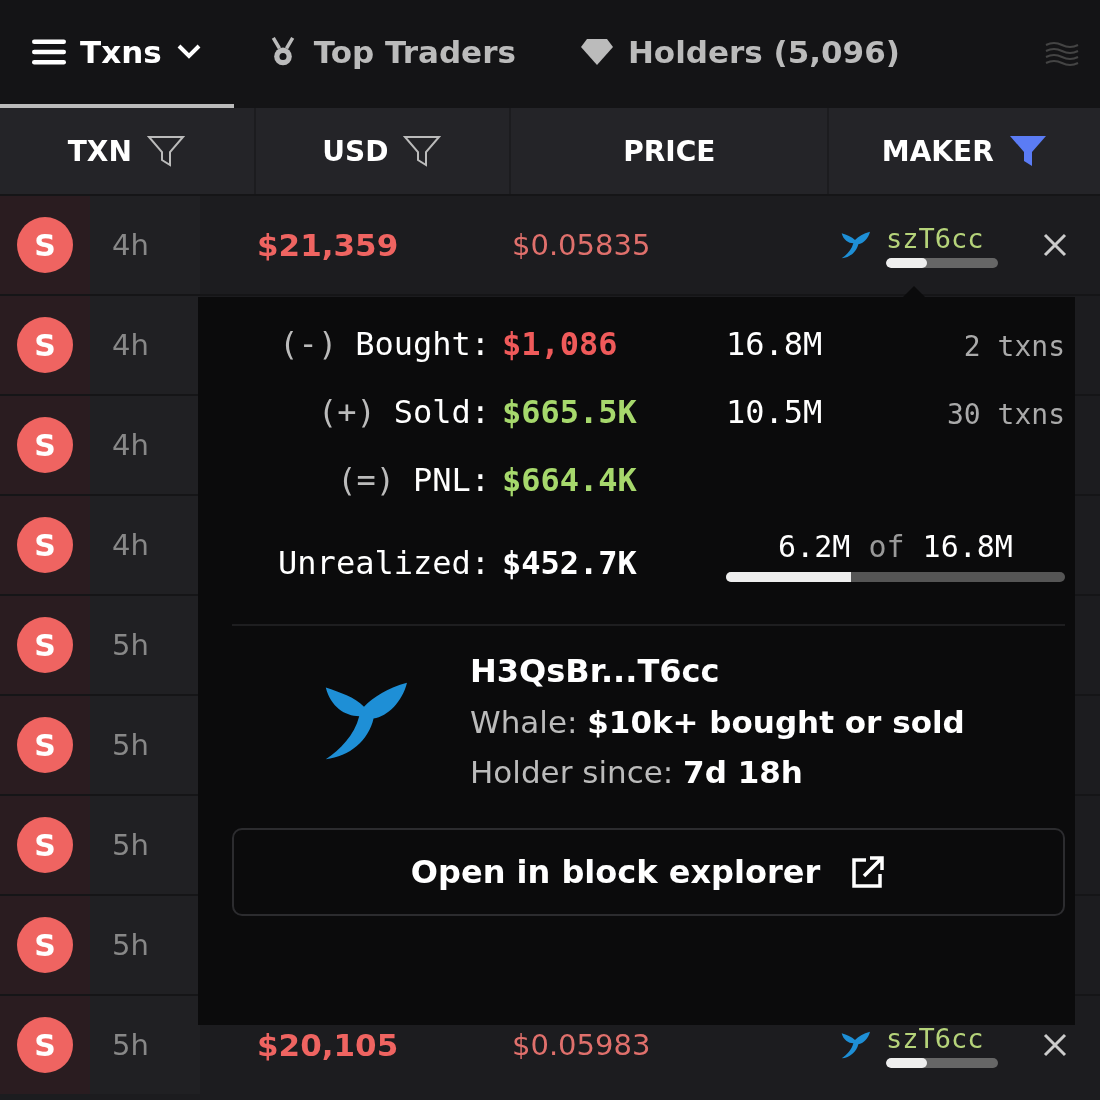  I want to click on usd-amount: $21,359, so click(328, 245).